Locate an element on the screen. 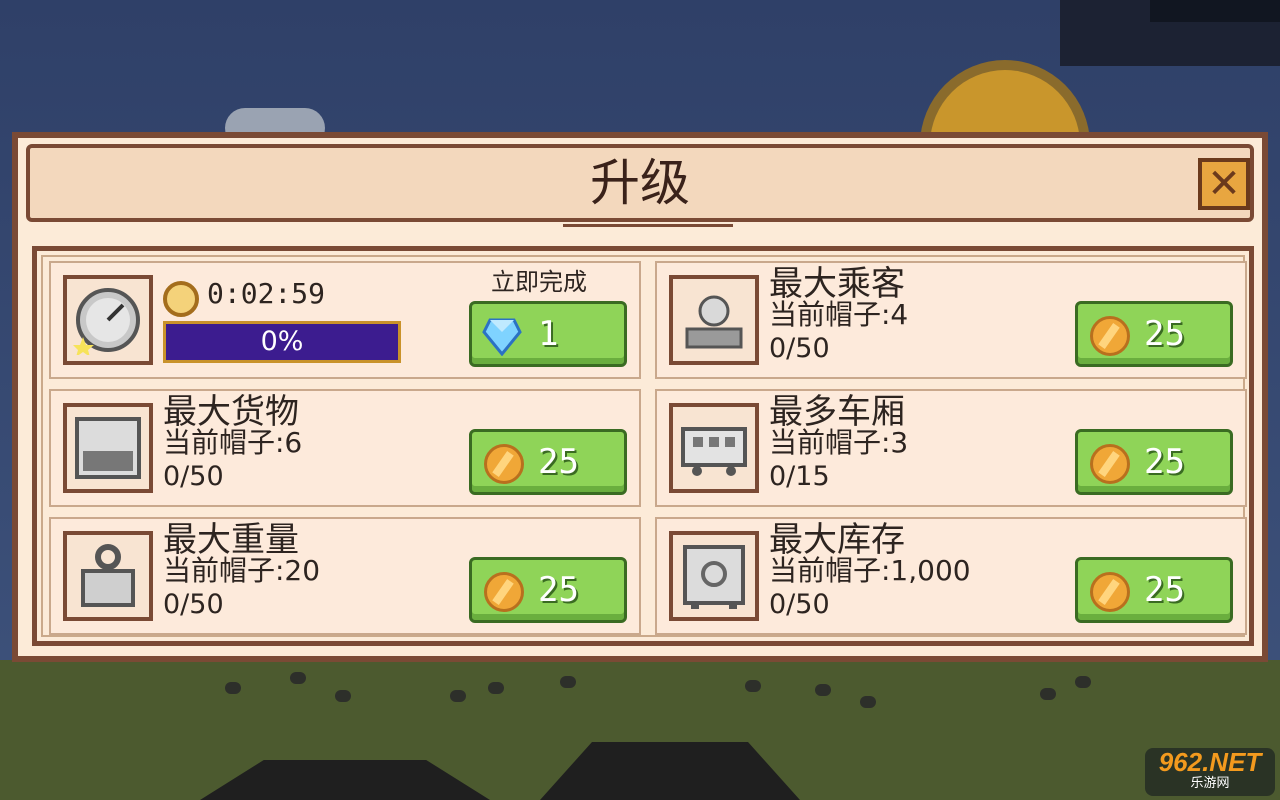  gem-icon is located at coordinates (502, 337).